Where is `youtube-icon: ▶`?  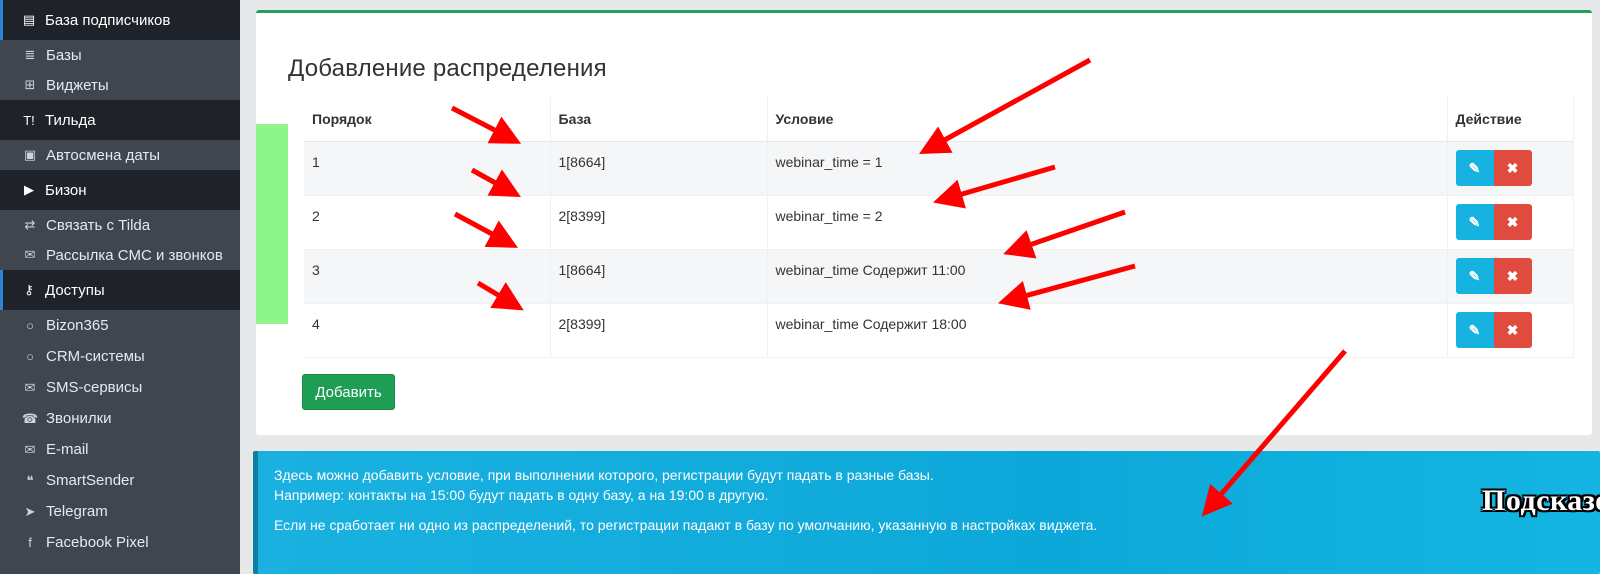 youtube-icon: ▶ is located at coordinates (29, 189).